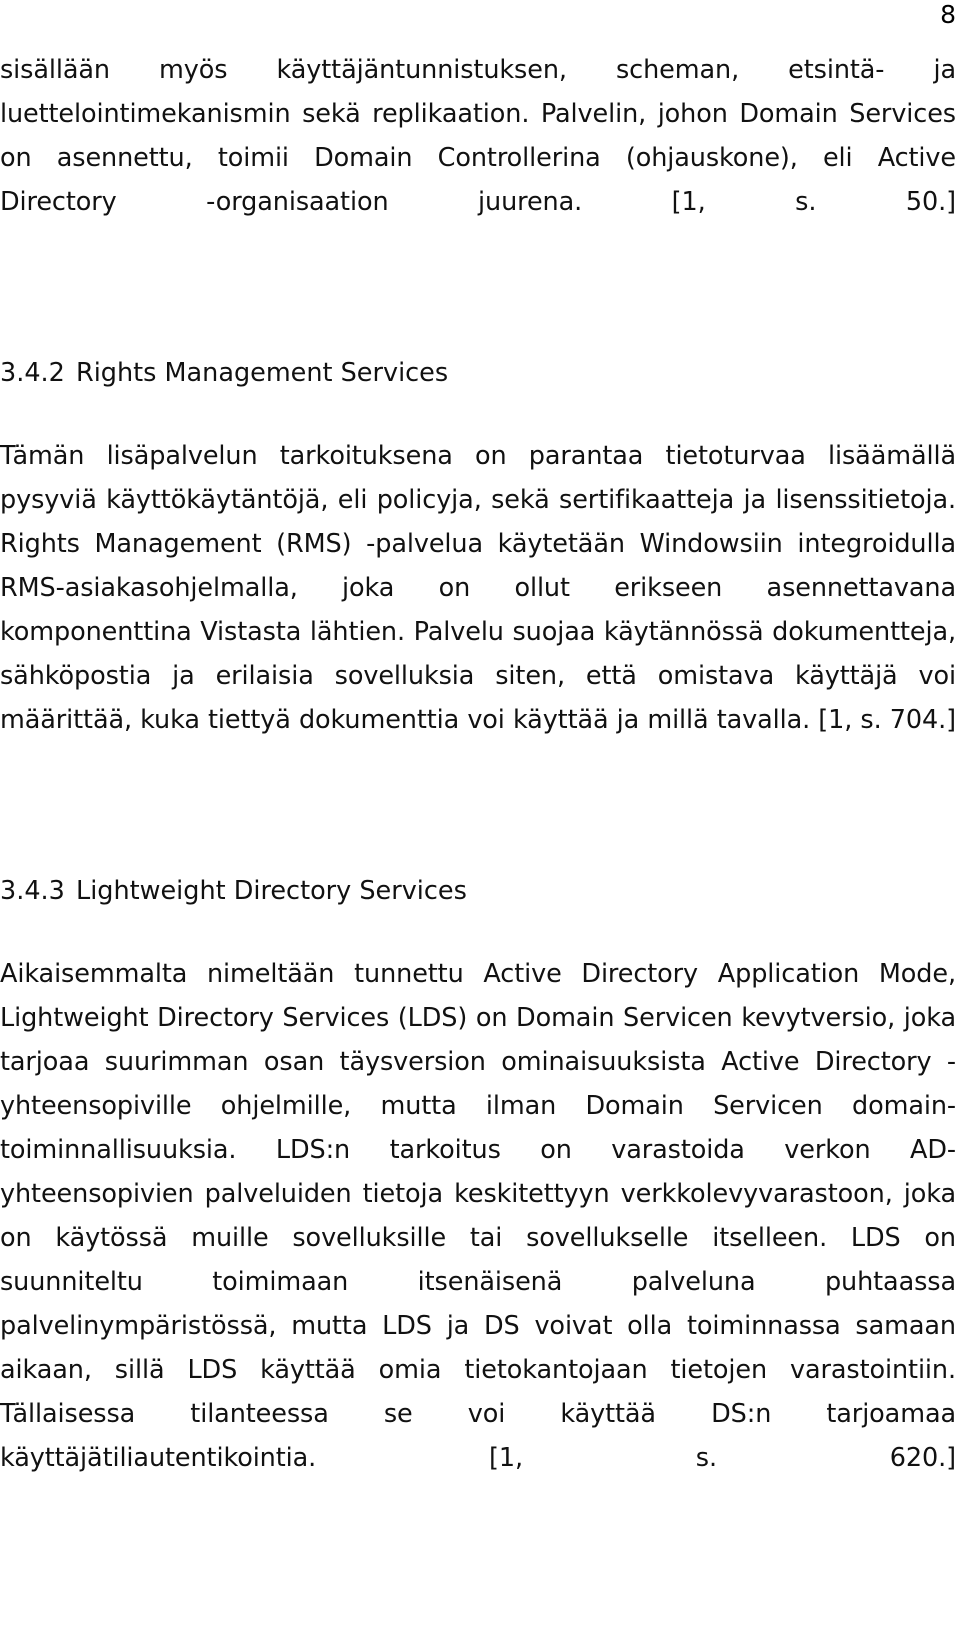  What do you see at coordinates (38, 1623) in the screenshot?
I see `heading-number: 3.4.4` at bounding box center [38, 1623].